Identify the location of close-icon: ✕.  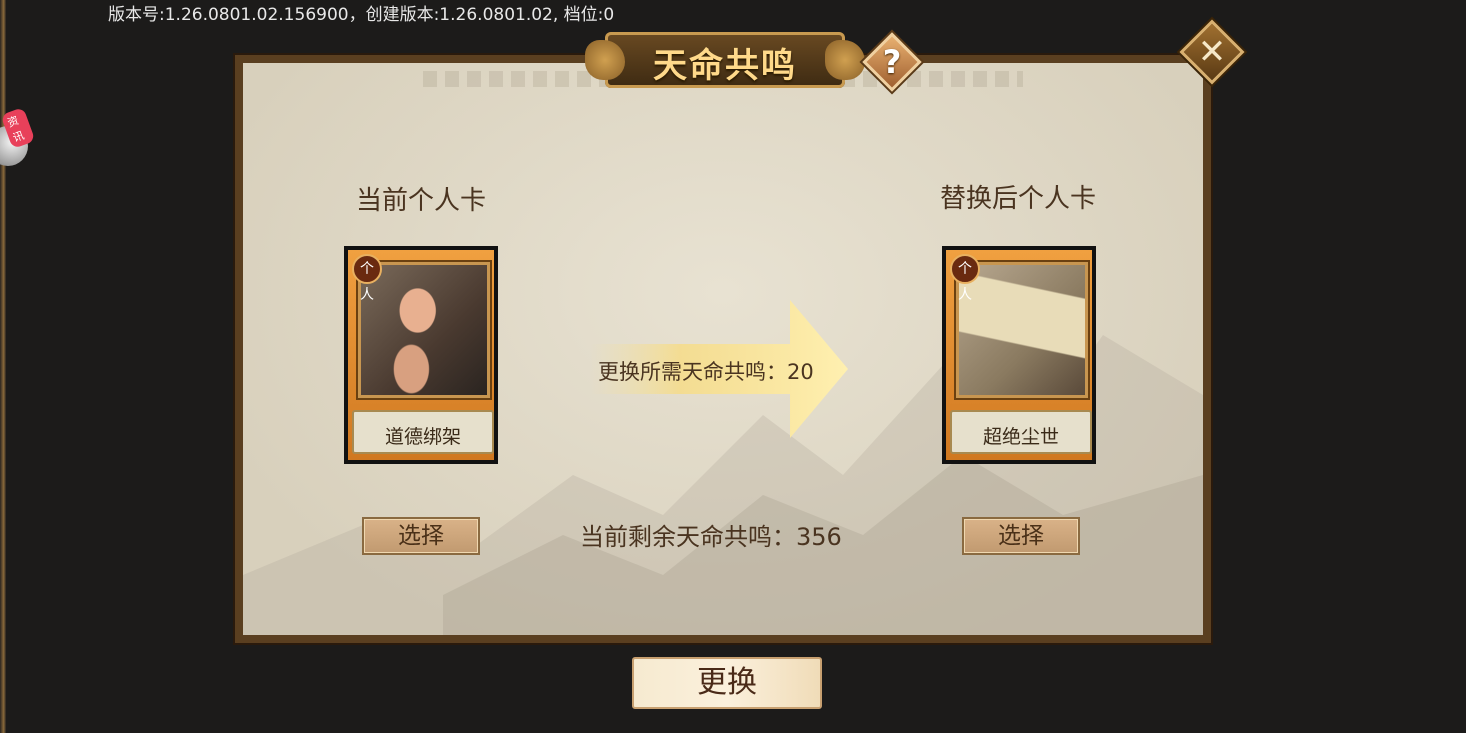
(1212, 52).